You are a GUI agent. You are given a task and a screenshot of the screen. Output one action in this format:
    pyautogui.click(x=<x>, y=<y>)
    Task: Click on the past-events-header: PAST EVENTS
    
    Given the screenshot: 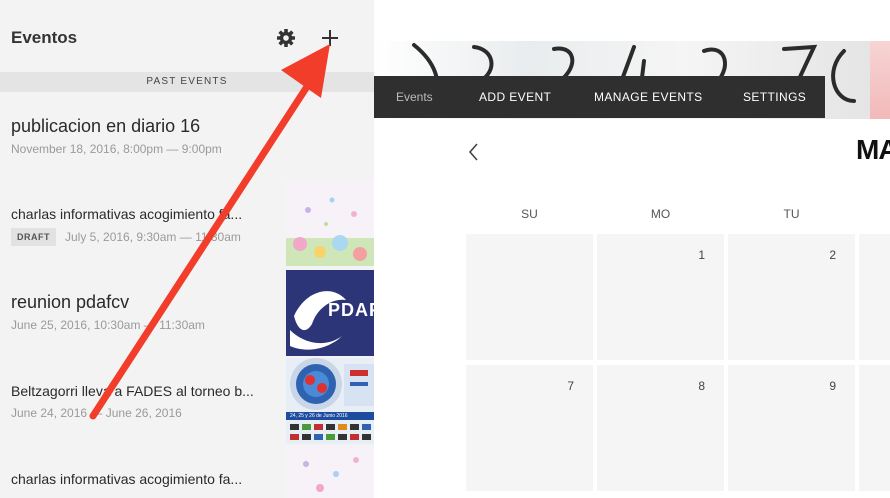 What is the action you would take?
    pyautogui.click(x=187, y=82)
    